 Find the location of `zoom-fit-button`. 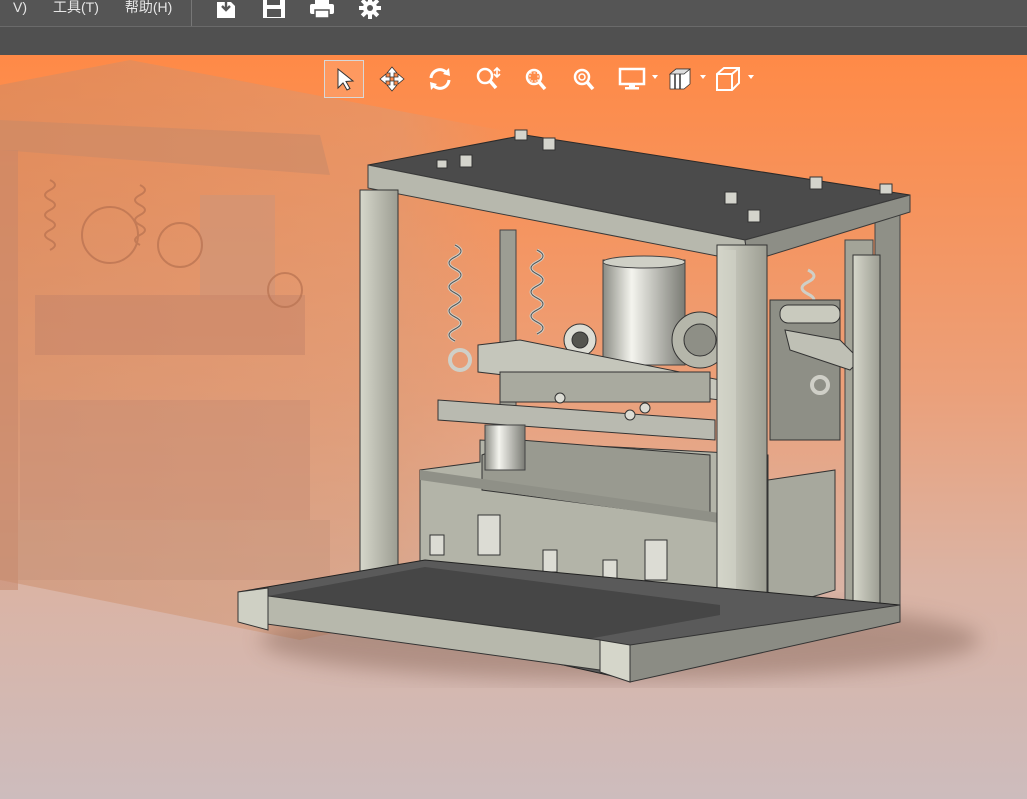

zoom-fit-button is located at coordinates (584, 79).